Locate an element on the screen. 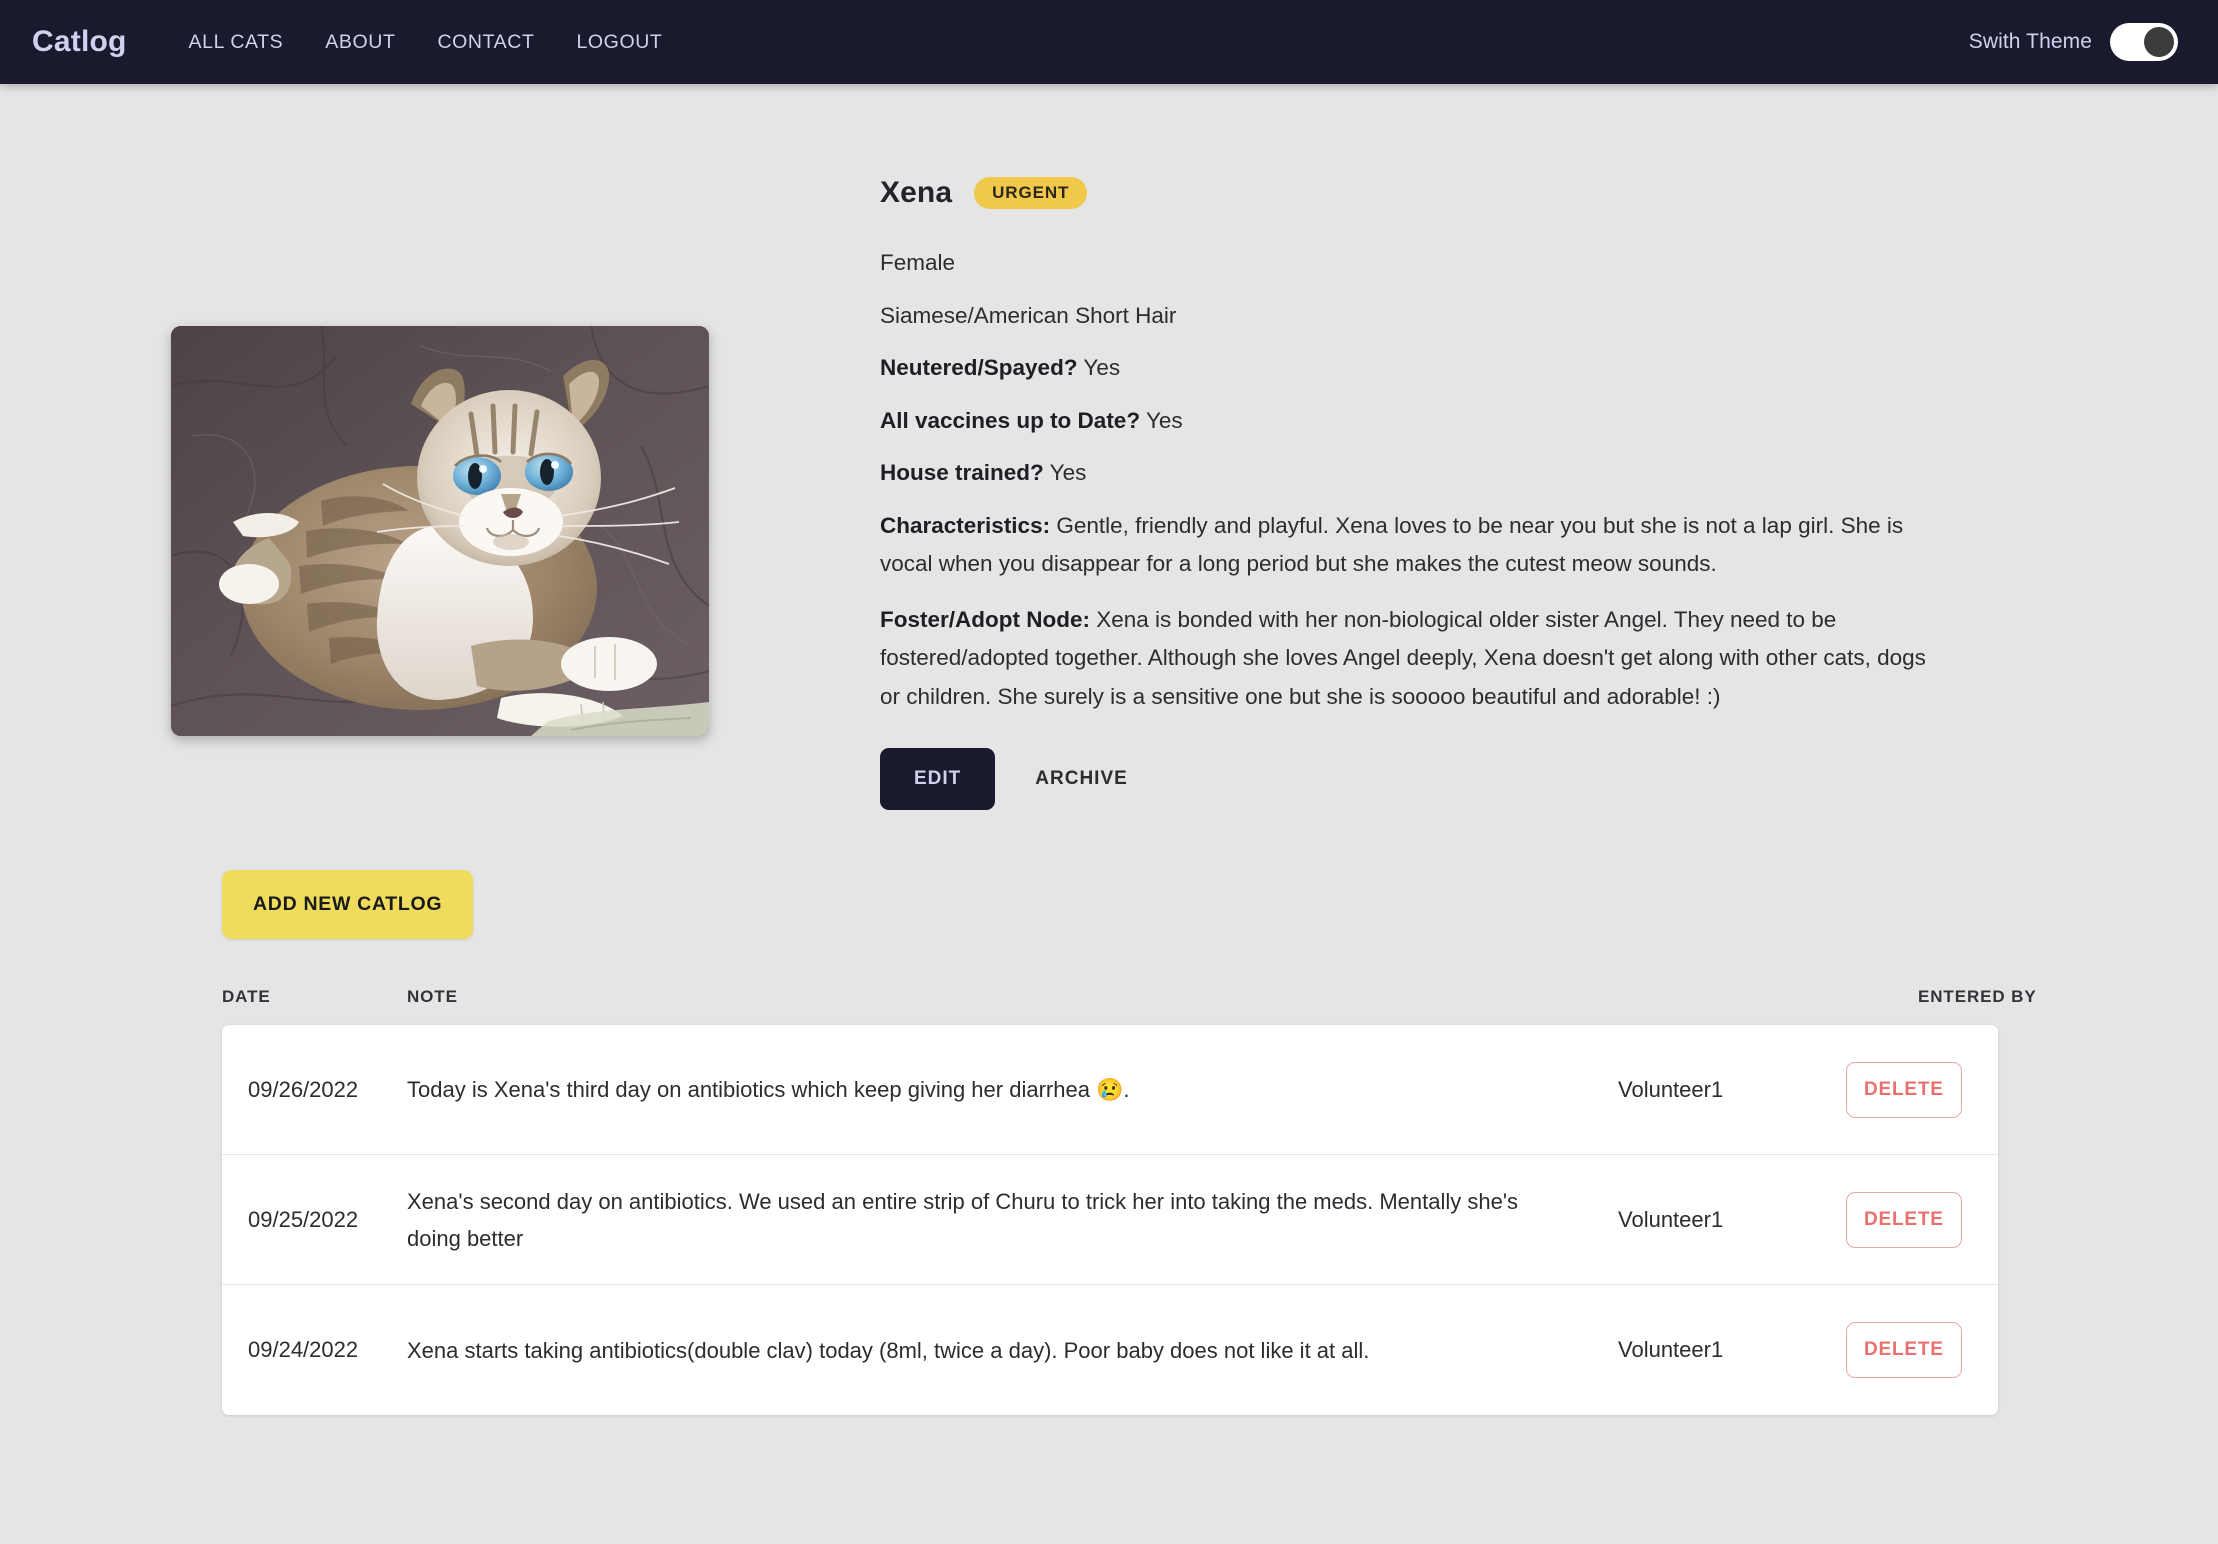  cat-house-trained: House trained? Yes is located at coordinates (1412, 473).